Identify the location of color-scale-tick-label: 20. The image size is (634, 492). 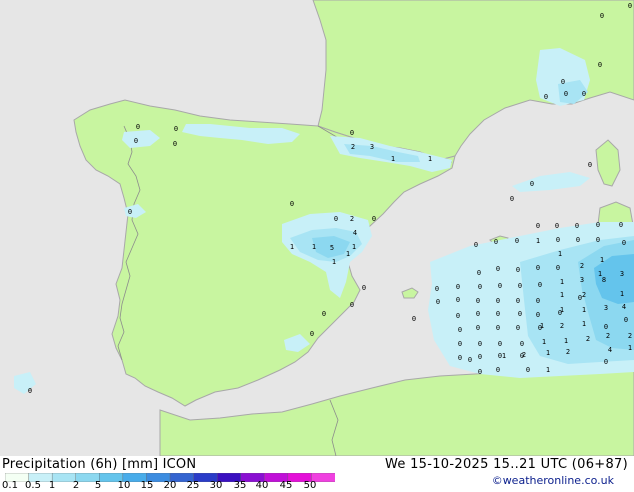
(170, 485).